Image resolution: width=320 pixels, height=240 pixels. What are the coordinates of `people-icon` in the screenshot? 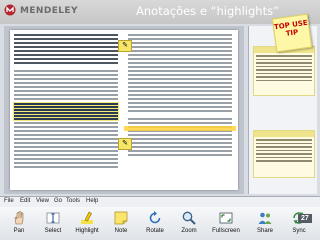 It's located at (265, 218).